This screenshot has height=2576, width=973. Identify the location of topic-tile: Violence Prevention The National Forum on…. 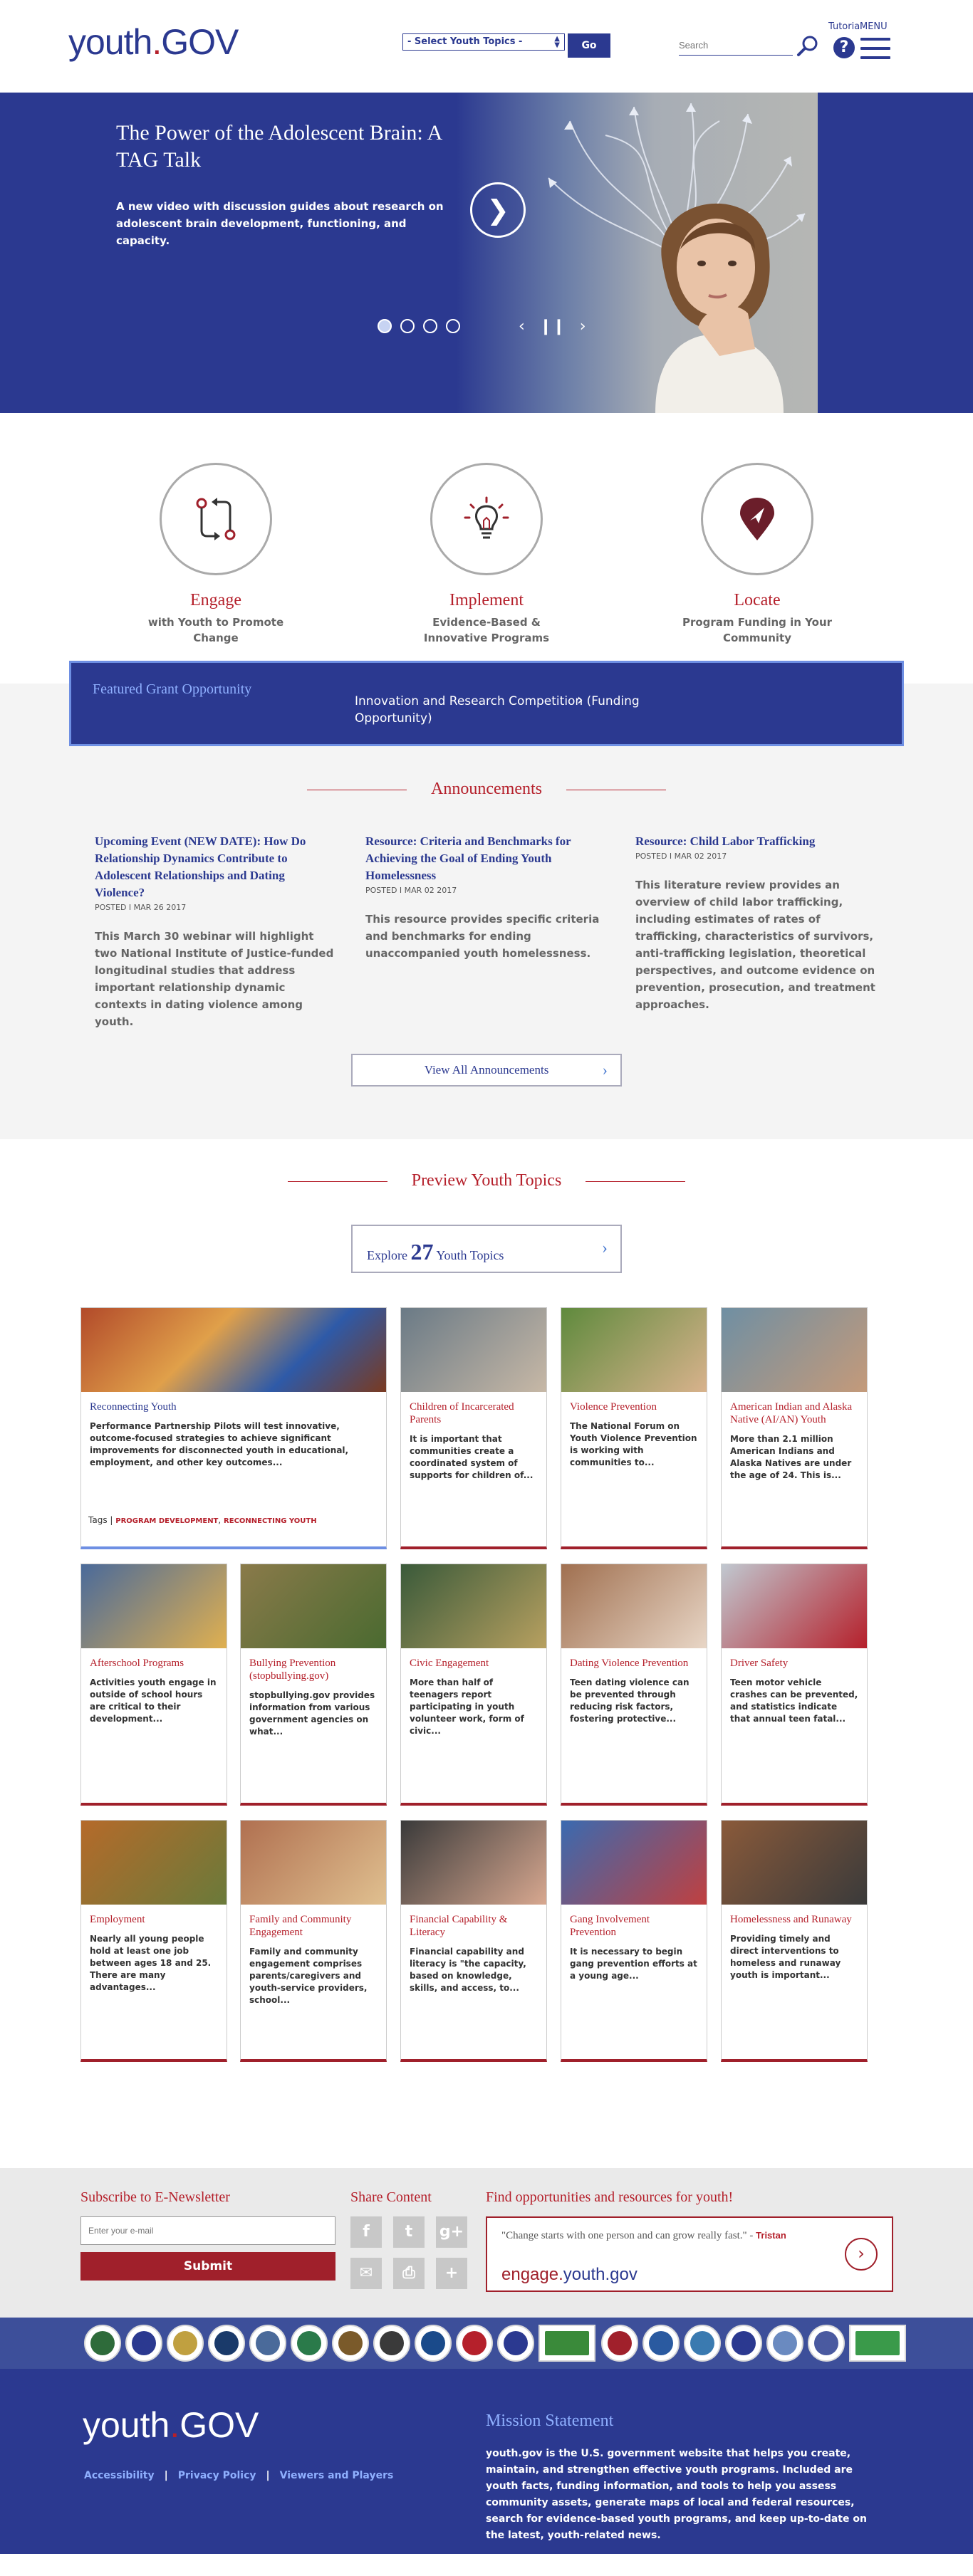
(634, 1428).